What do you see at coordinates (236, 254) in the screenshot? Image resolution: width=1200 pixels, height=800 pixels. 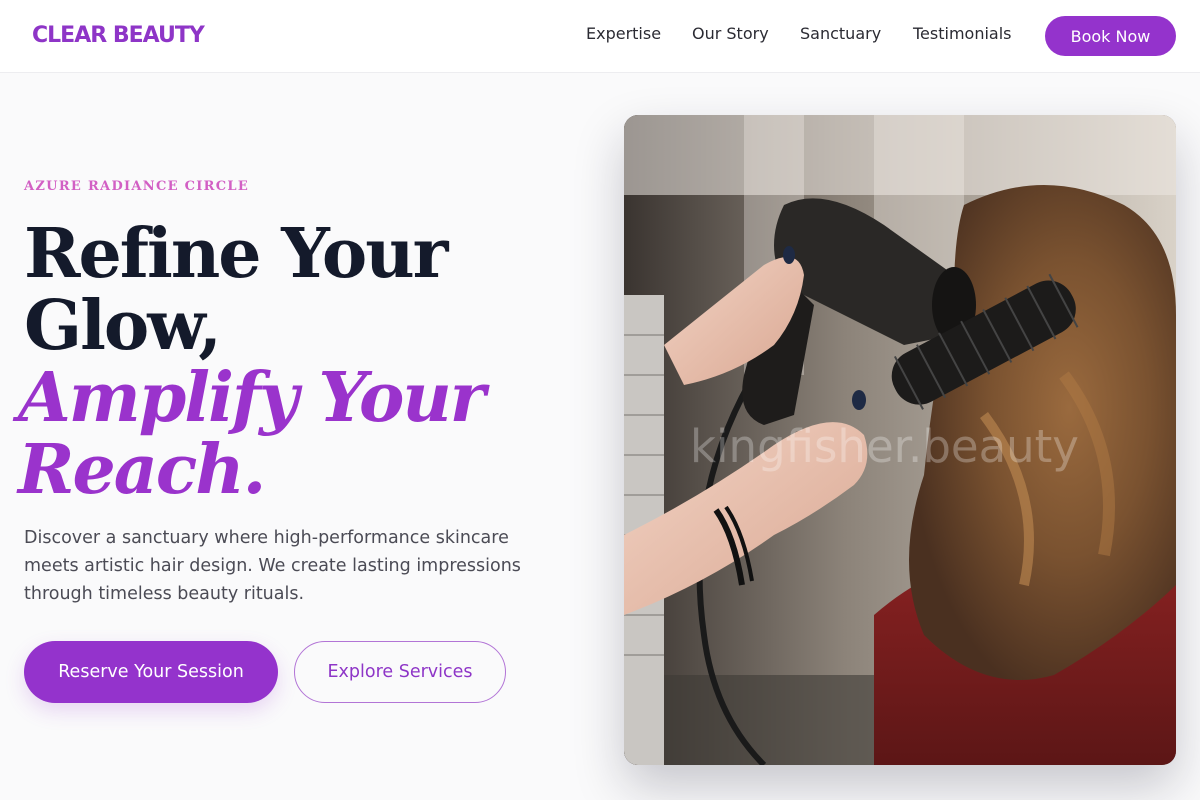 I see `headline-line-1: Refine Your` at bounding box center [236, 254].